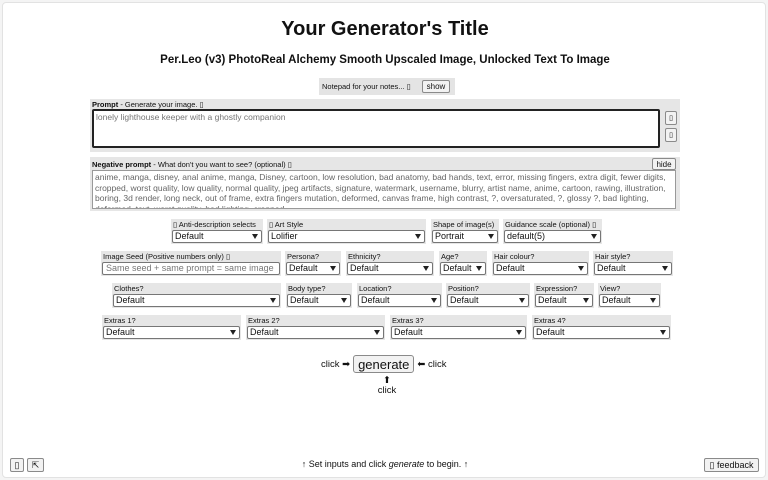  What do you see at coordinates (671, 135) in the screenshot?
I see `prompt-side-button-bottom: ▯` at bounding box center [671, 135].